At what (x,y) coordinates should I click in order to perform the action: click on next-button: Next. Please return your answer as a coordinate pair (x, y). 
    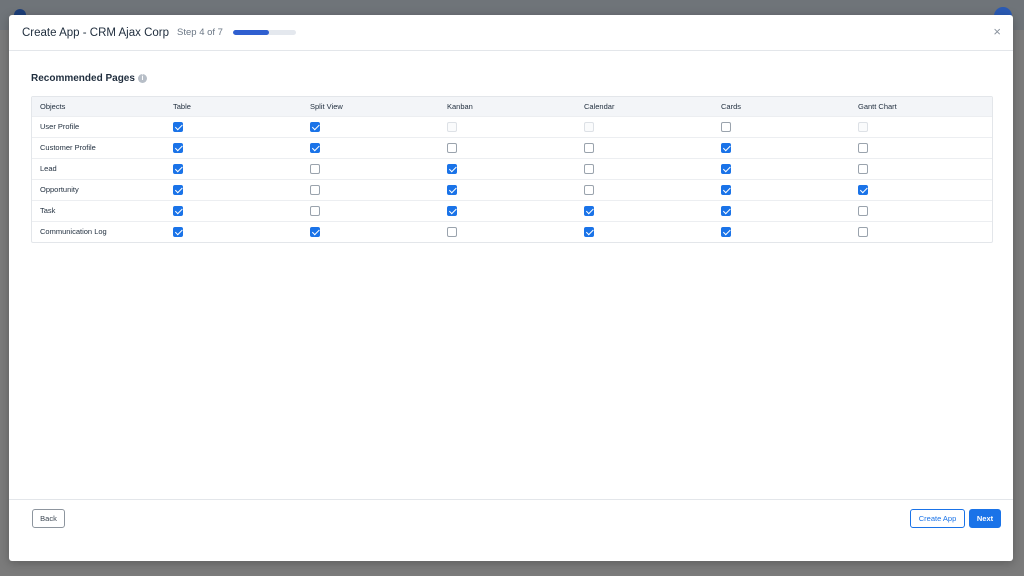
    Looking at the image, I should click on (985, 518).